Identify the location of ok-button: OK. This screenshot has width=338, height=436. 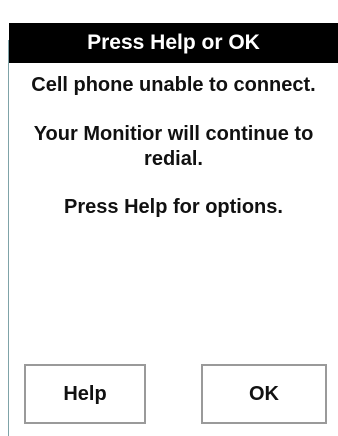
(264, 394).